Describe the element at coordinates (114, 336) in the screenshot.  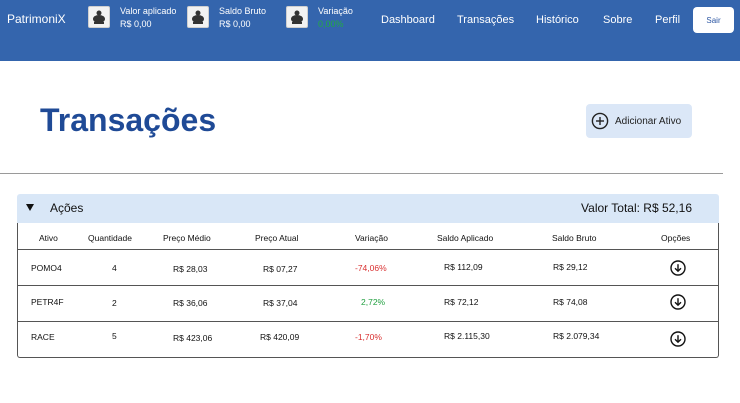
I see `cell-quantidade: 5` at that location.